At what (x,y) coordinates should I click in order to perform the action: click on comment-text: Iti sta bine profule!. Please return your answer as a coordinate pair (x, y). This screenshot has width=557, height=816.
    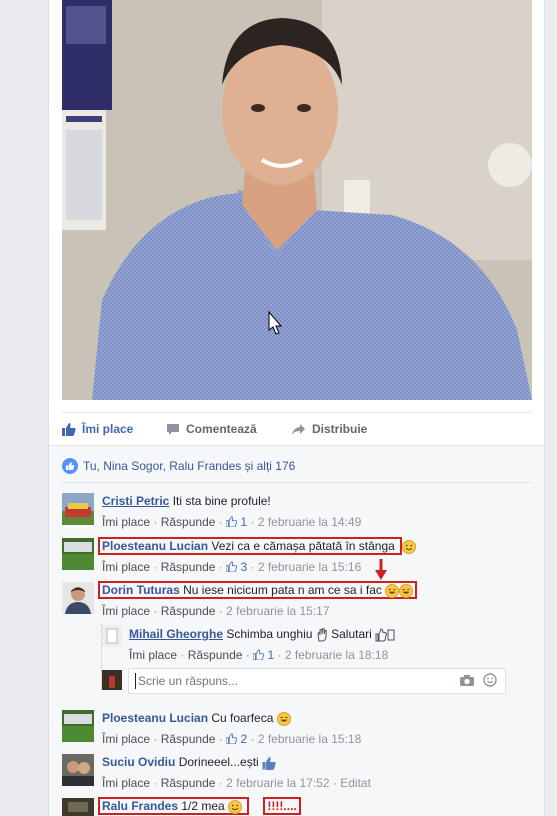
    Looking at the image, I should click on (221, 501).